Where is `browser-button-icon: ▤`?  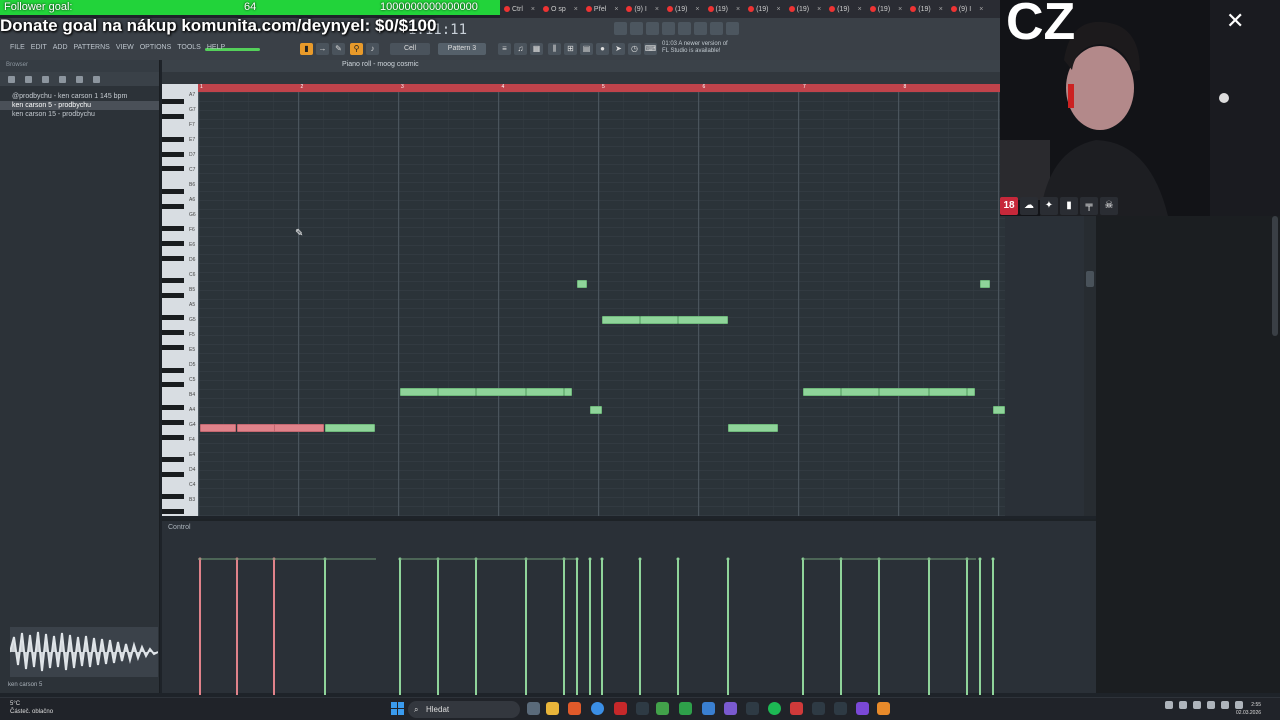
browser-button-icon: ▤ is located at coordinates (586, 49).